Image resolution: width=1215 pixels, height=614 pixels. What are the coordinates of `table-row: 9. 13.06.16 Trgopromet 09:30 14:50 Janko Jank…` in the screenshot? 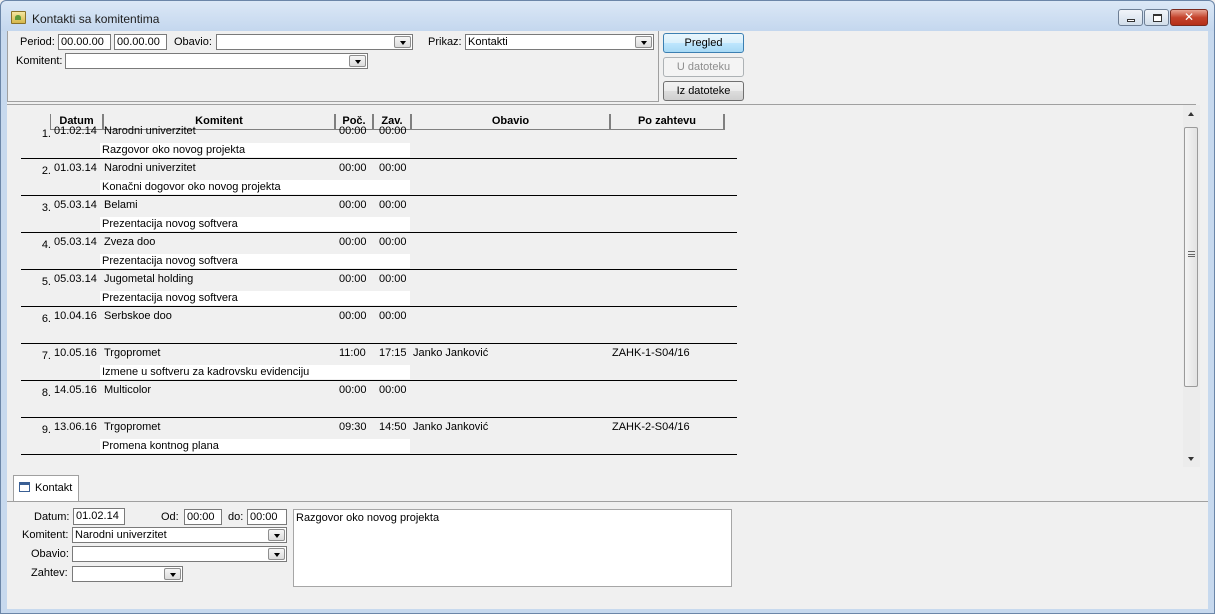 It's located at (372, 436).